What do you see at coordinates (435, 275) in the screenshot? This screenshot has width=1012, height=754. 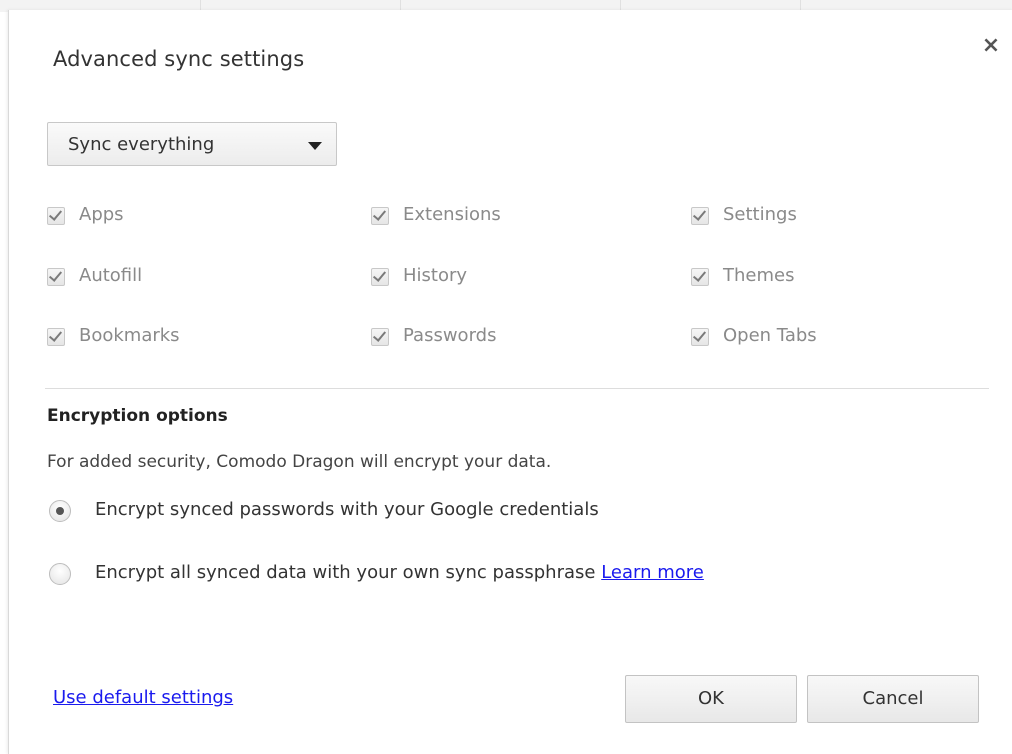 I see `checkbox-label: History` at bounding box center [435, 275].